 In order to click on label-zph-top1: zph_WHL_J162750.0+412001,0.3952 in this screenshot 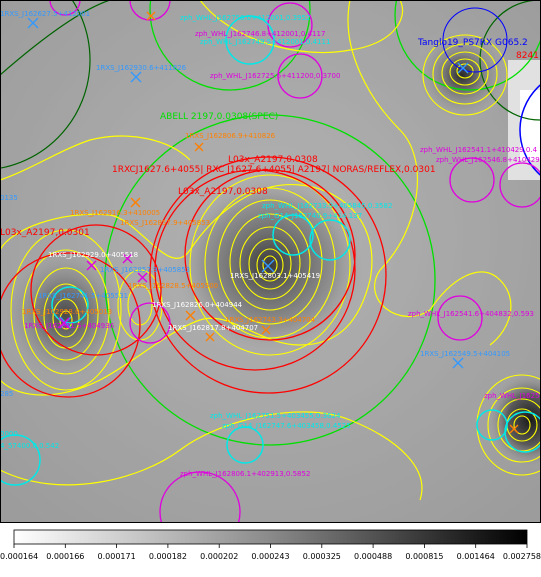, I will do `click(245, 18)`.